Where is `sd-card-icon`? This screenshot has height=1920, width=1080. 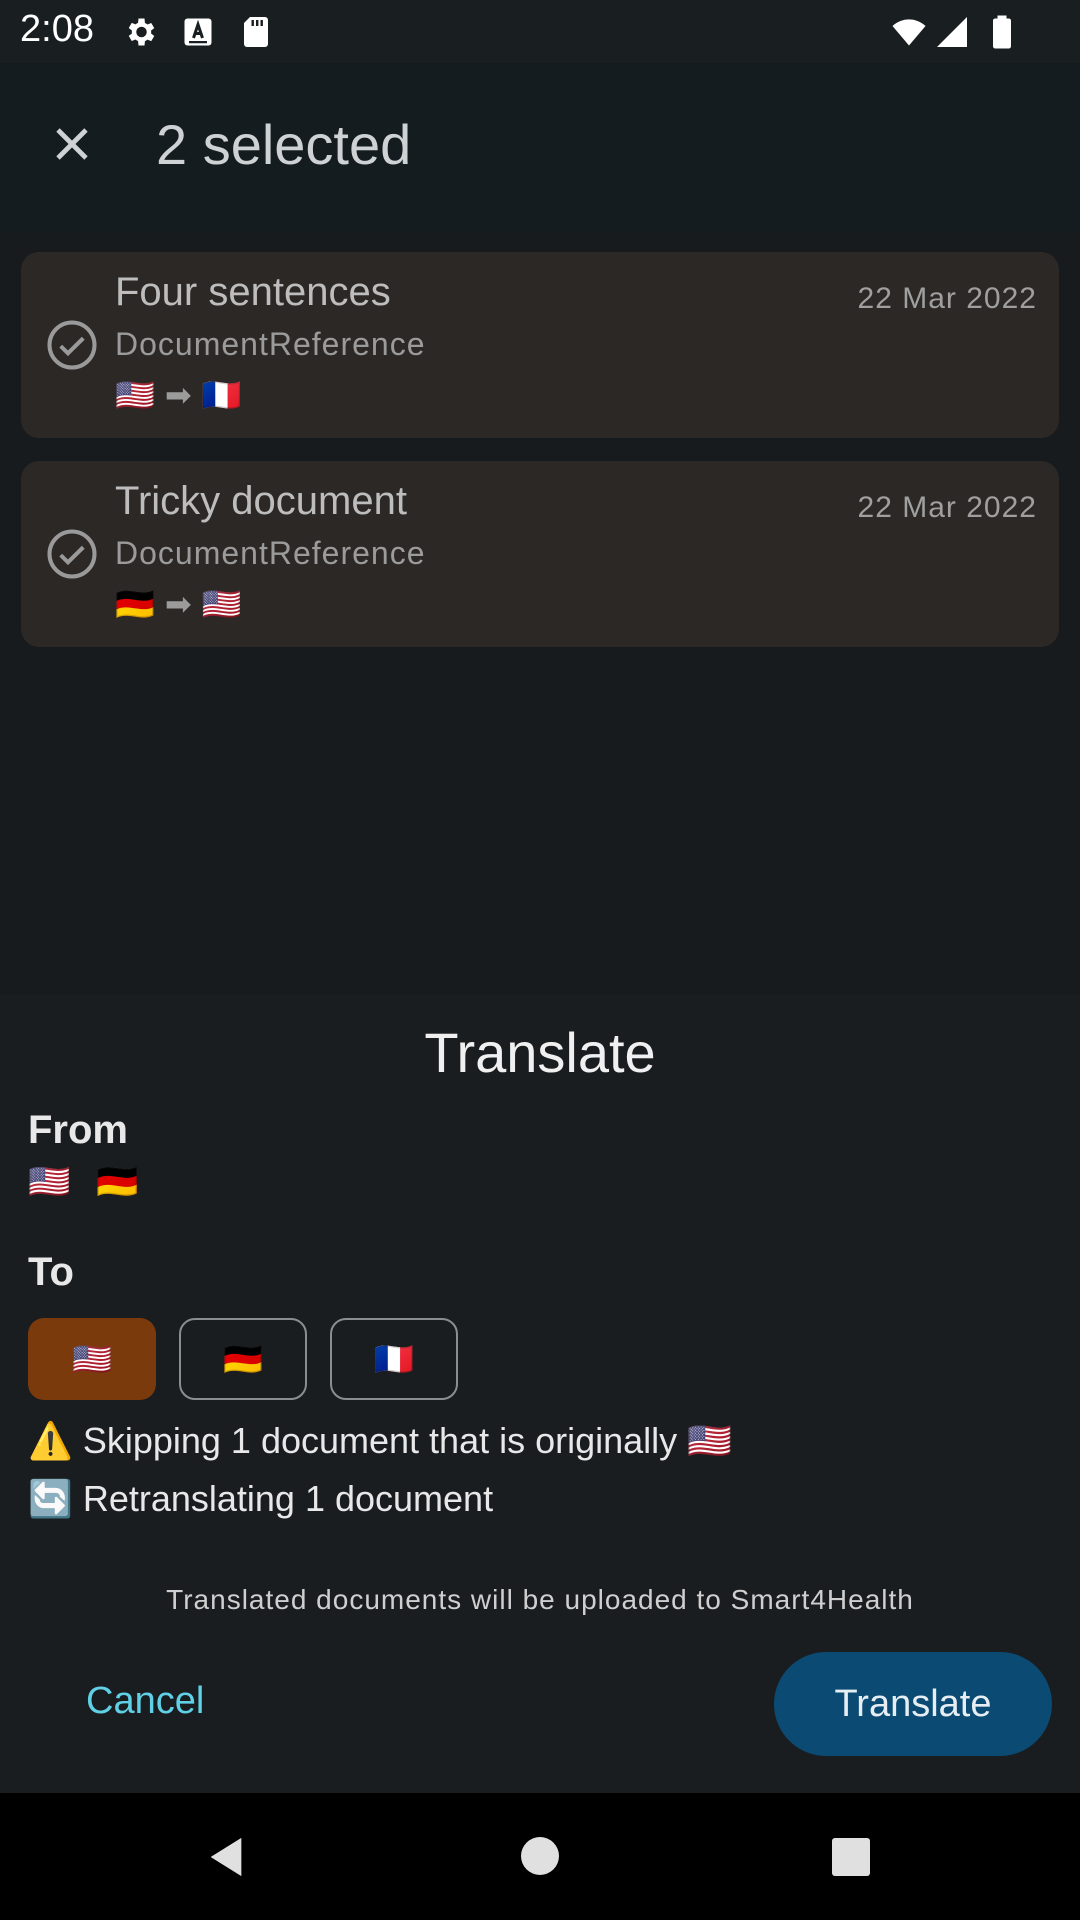
sd-card-icon is located at coordinates (256, 32).